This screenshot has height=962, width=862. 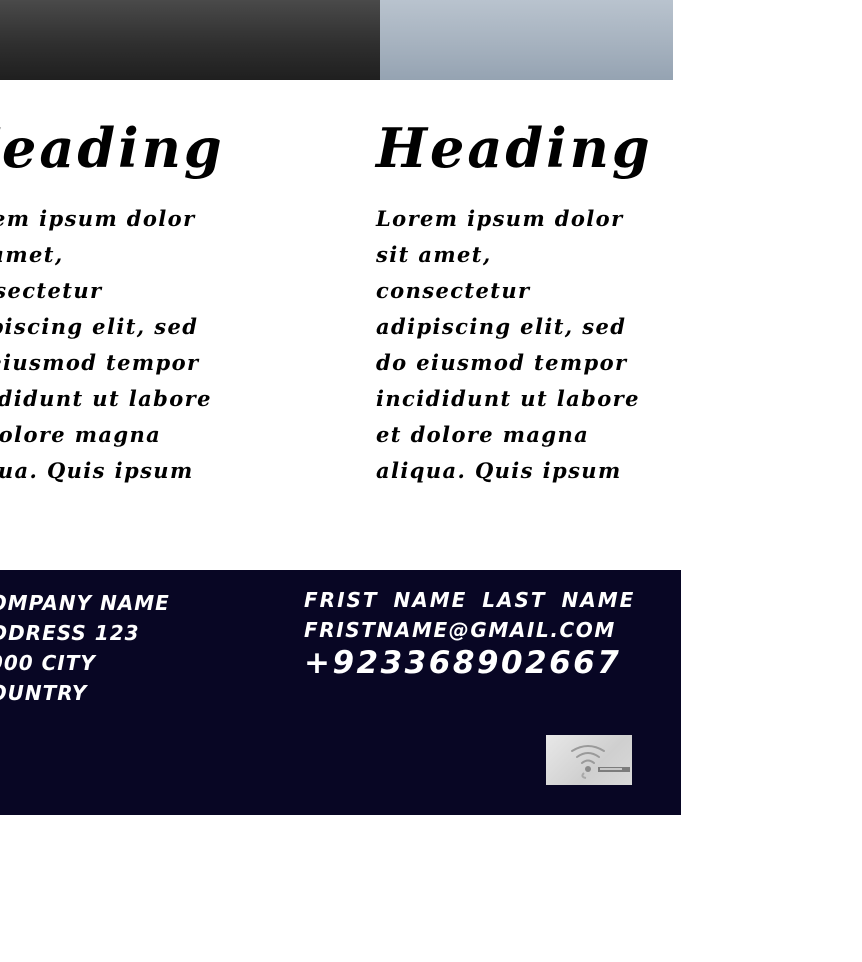 What do you see at coordinates (500, 218) in the screenshot?
I see `right-body-line: Lorem ipsum dolor` at bounding box center [500, 218].